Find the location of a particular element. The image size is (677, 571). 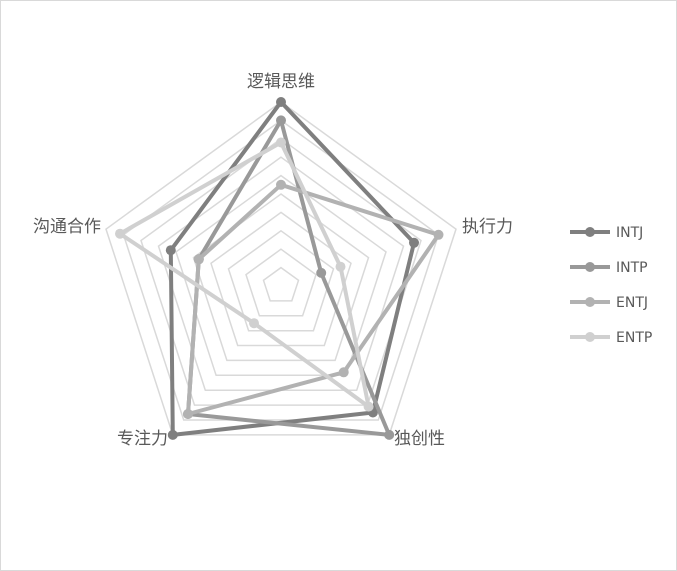

legend-item-intj: INTJ is located at coordinates (606, 233).